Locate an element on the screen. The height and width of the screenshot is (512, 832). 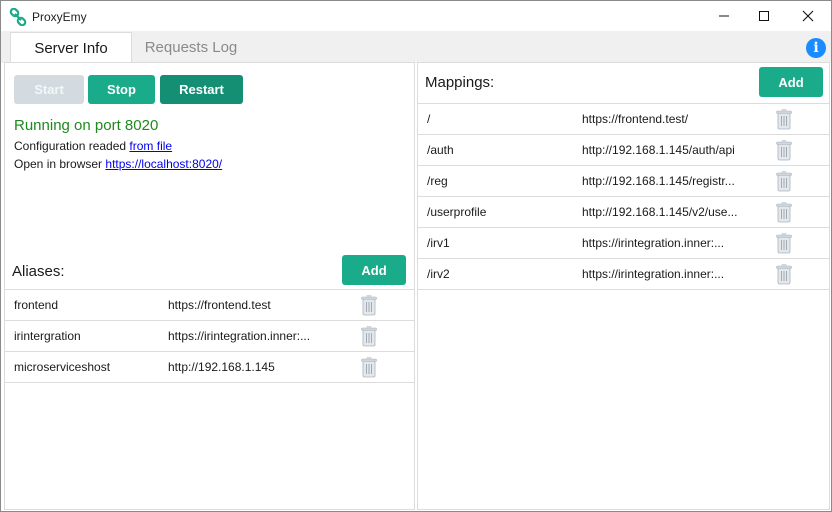
config-info: Configuration readed from file is located at coordinates (93, 146).